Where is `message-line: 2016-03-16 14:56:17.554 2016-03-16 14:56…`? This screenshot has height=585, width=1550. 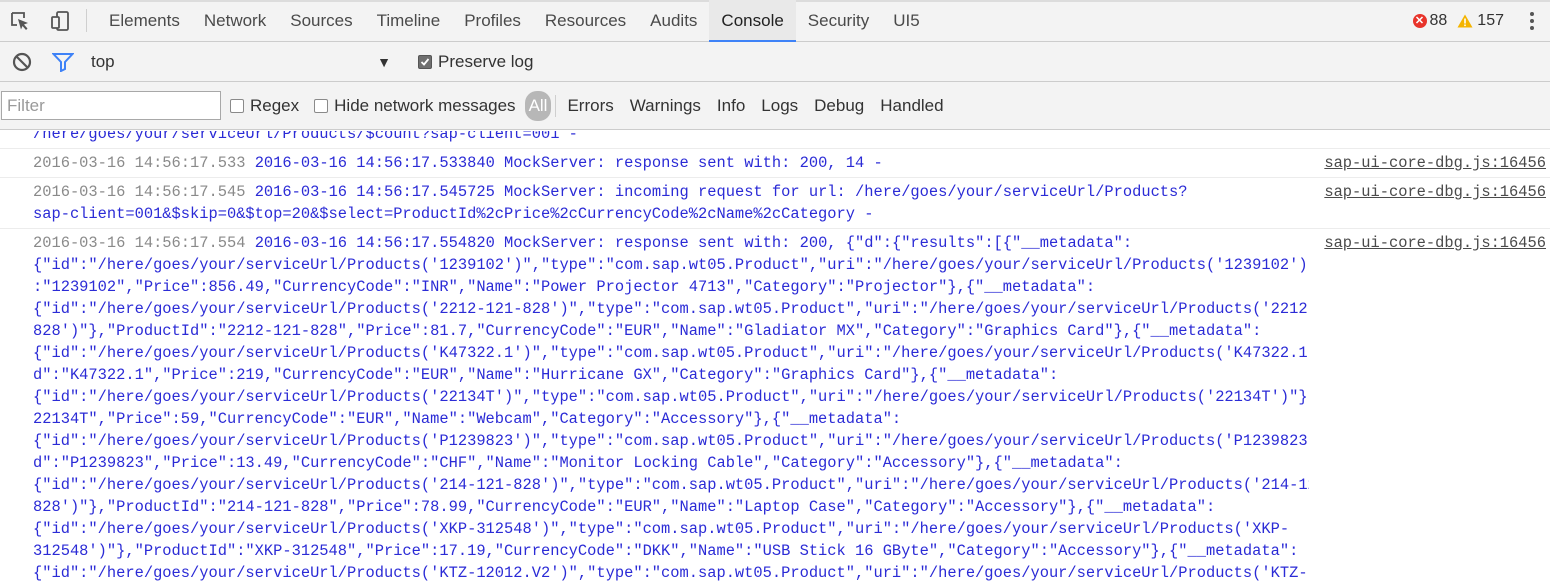
message-line: 2016-03-16 14:56:17.554 2016-03-16 14:56… is located at coordinates (671, 243).